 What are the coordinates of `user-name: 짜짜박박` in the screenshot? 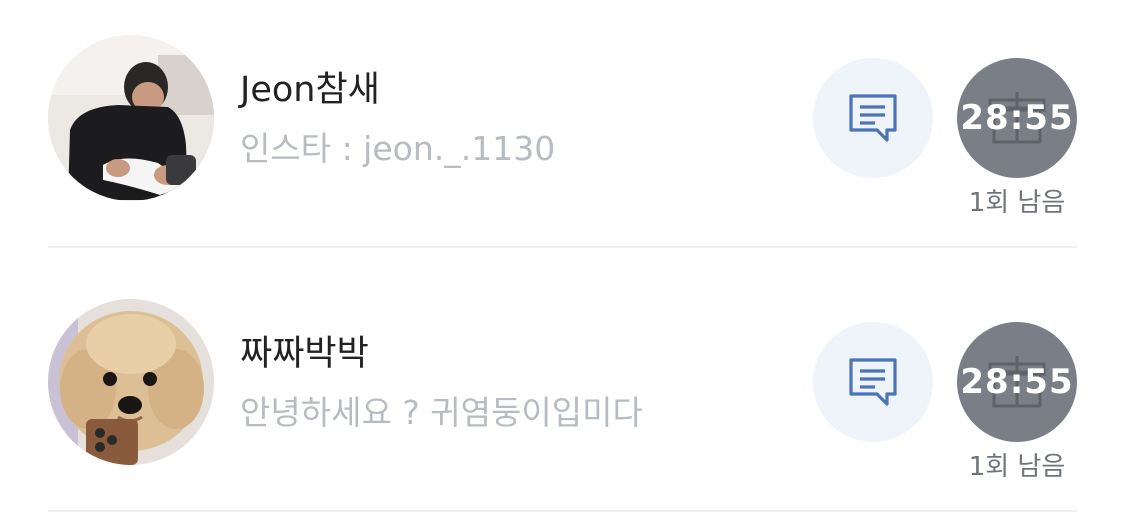 It's located at (304, 354).